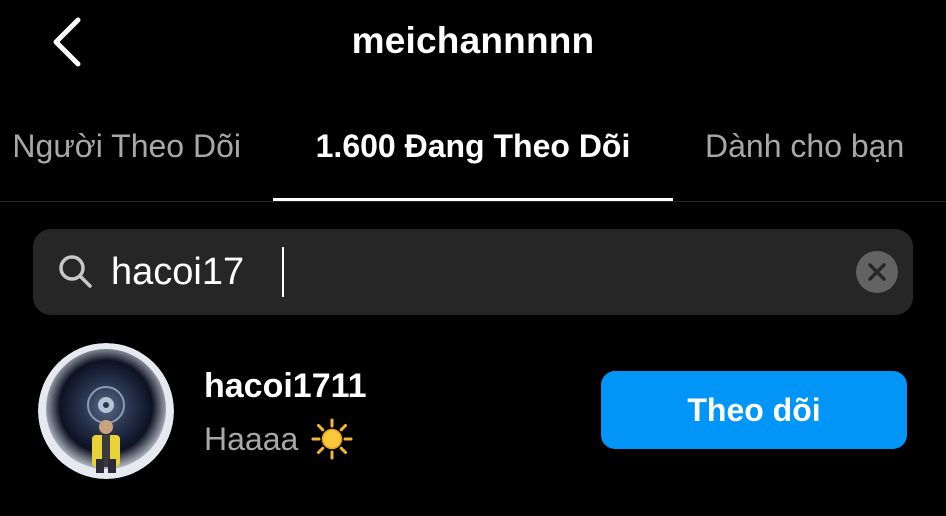 Image resolution: width=946 pixels, height=516 pixels. Describe the element at coordinates (461, 272) in the screenshot. I see `search-input` at that location.